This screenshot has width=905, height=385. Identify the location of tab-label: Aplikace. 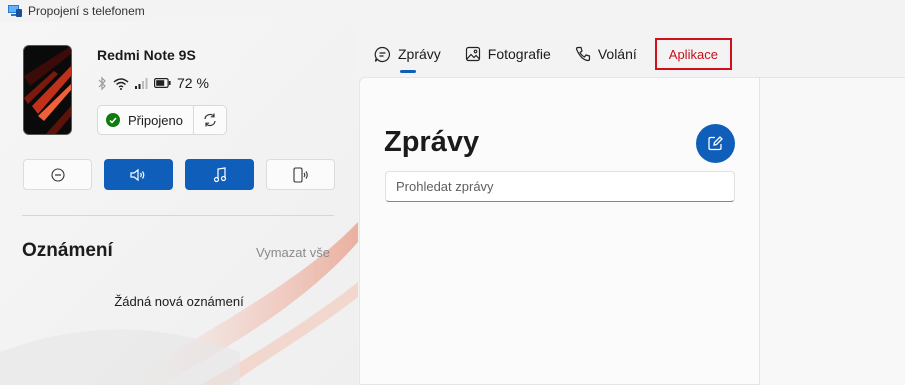
(693, 54).